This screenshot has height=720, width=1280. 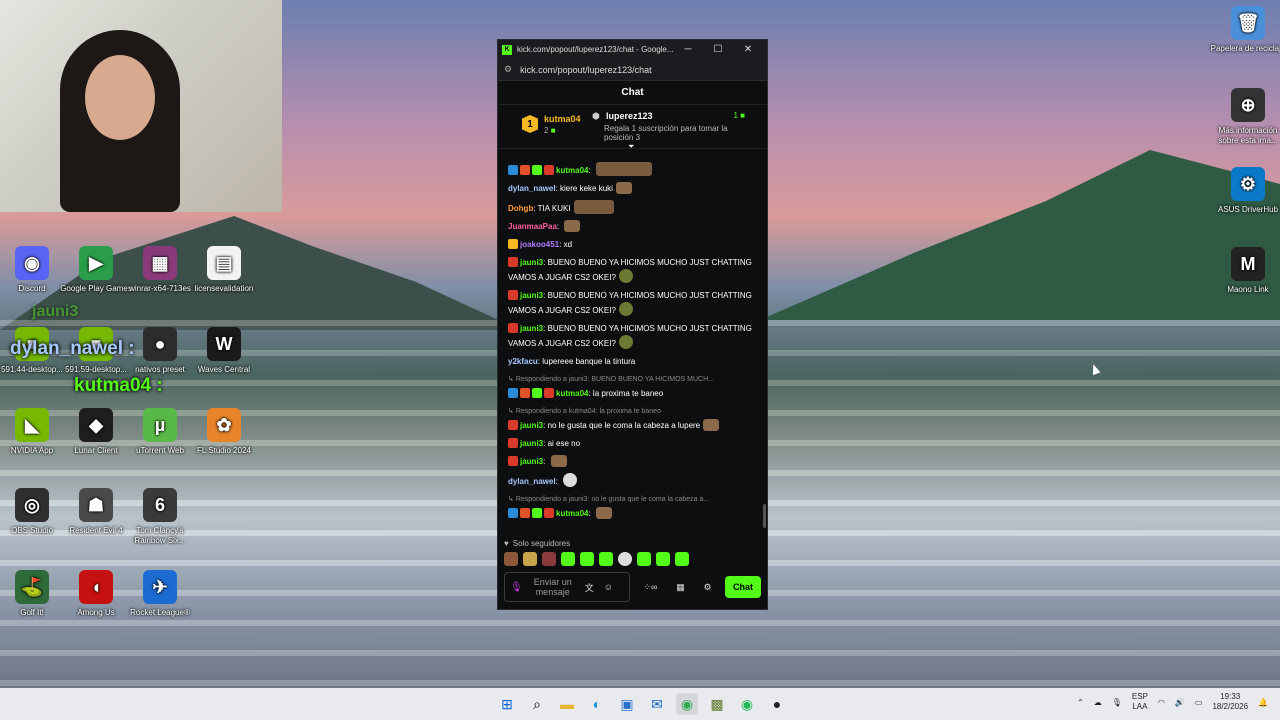 What do you see at coordinates (650, 587) in the screenshot?
I see `kick-points-icon: ⁘∞` at bounding box center [650, 587].